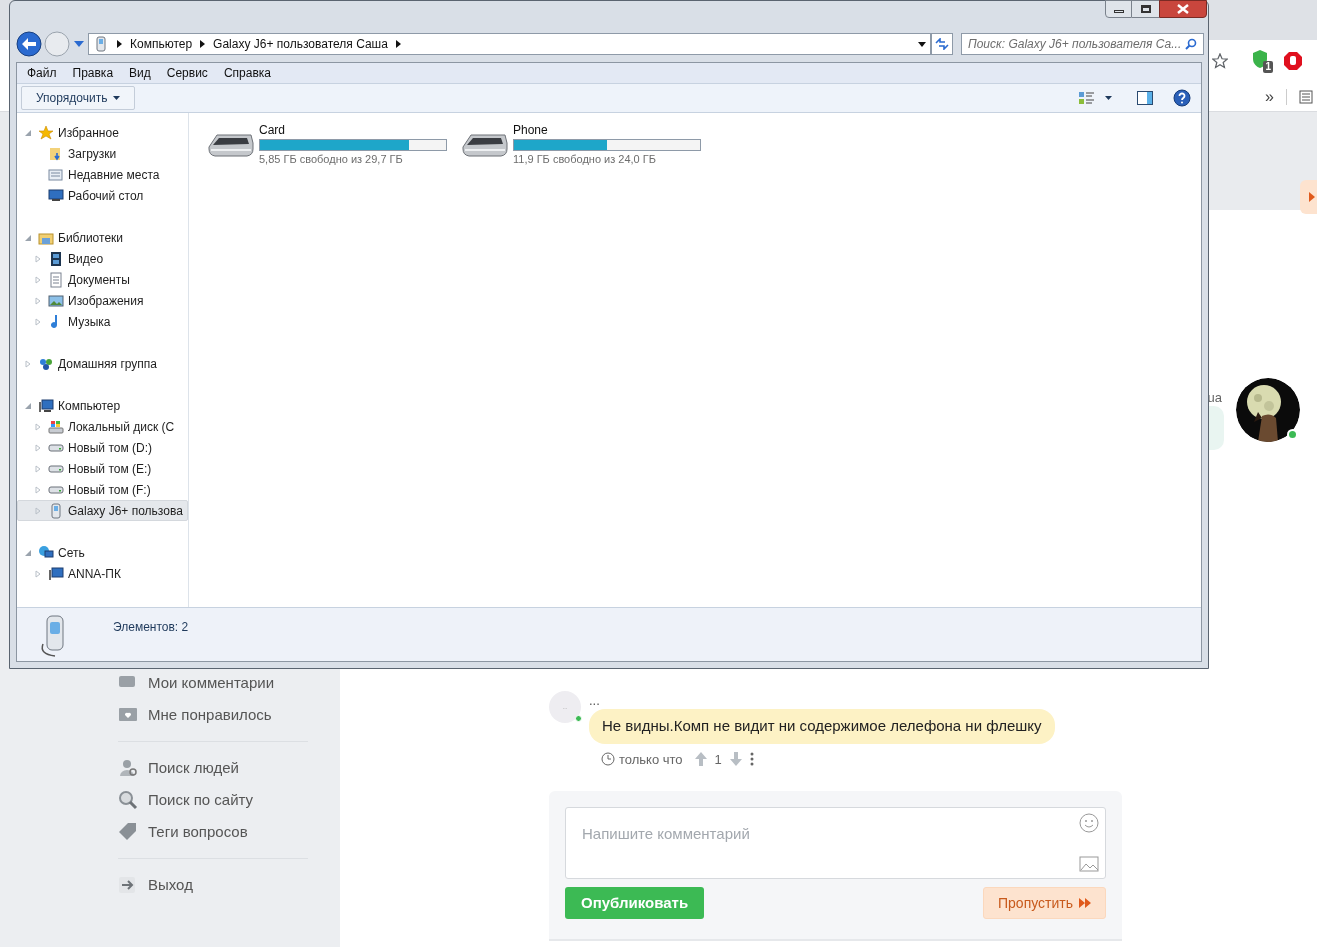 Image resolution: width=1317 pixels, height=947 pixels. I want to click on back-icon, so click(29, 44).